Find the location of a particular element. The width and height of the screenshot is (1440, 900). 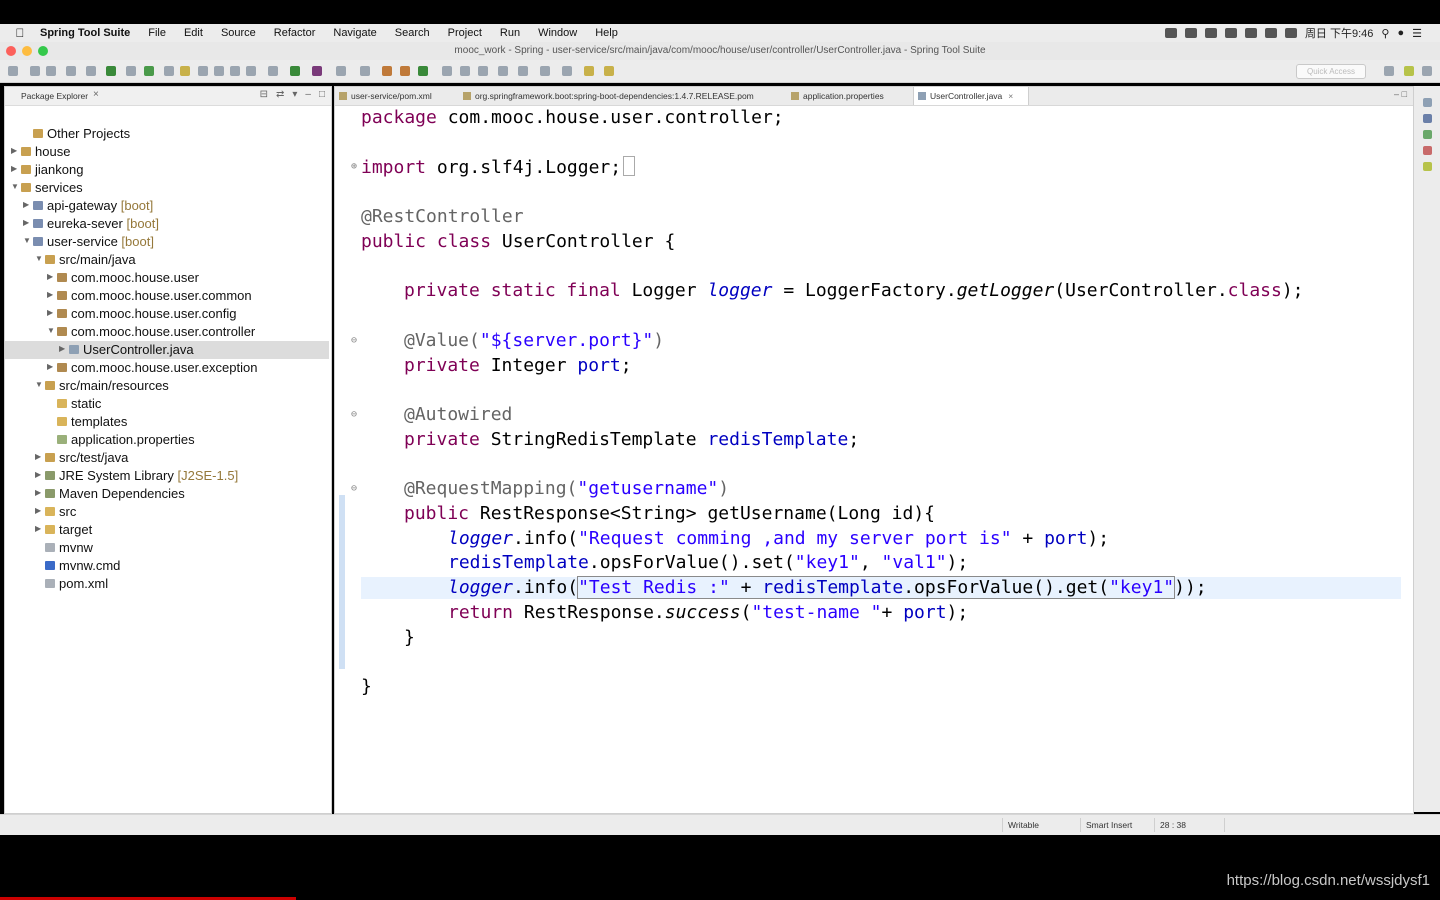

code-line: import org.slf4j.Logger; is located at coordinates (498, 167).